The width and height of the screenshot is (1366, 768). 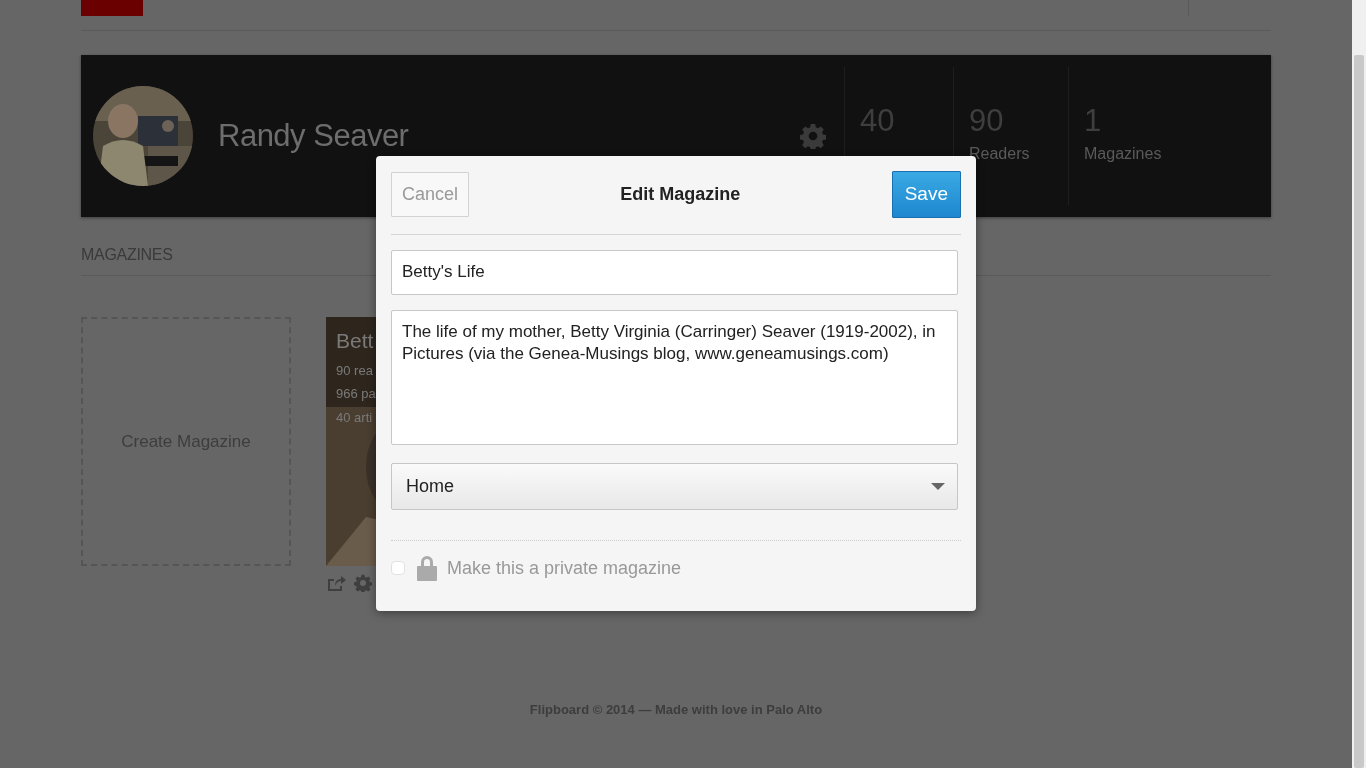 I want to click on share-icon, so click(x=336, y=583).